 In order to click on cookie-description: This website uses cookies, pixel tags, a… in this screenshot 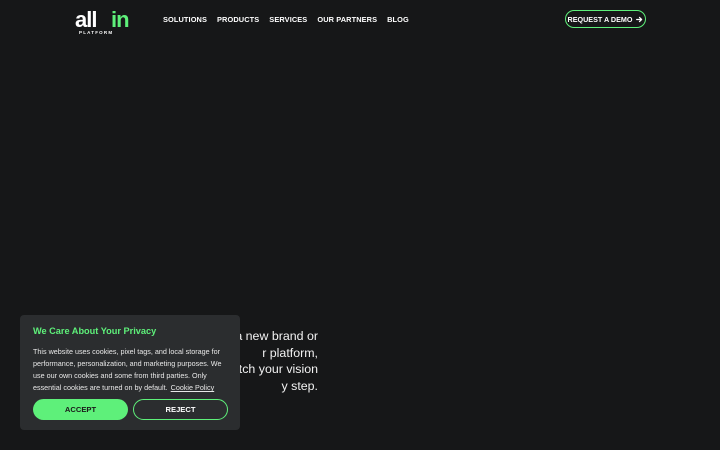, I will do `click(130, 370)`.